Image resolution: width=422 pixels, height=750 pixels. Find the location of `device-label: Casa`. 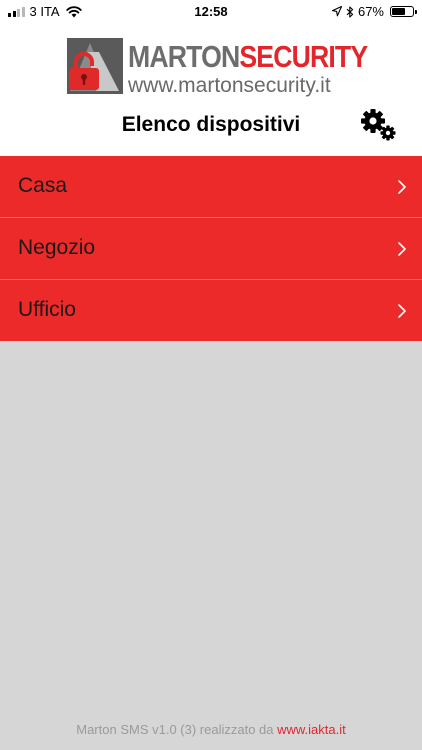

device-label: Casa is located at coordinates (43, 185).